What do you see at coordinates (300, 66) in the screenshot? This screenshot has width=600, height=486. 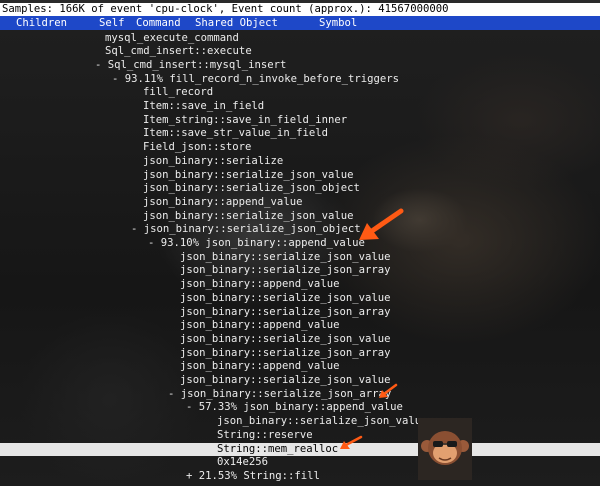 I see `call-tree-row: - Sql_cmd_insert::mysql_insert` at bounding box center [300, 66].